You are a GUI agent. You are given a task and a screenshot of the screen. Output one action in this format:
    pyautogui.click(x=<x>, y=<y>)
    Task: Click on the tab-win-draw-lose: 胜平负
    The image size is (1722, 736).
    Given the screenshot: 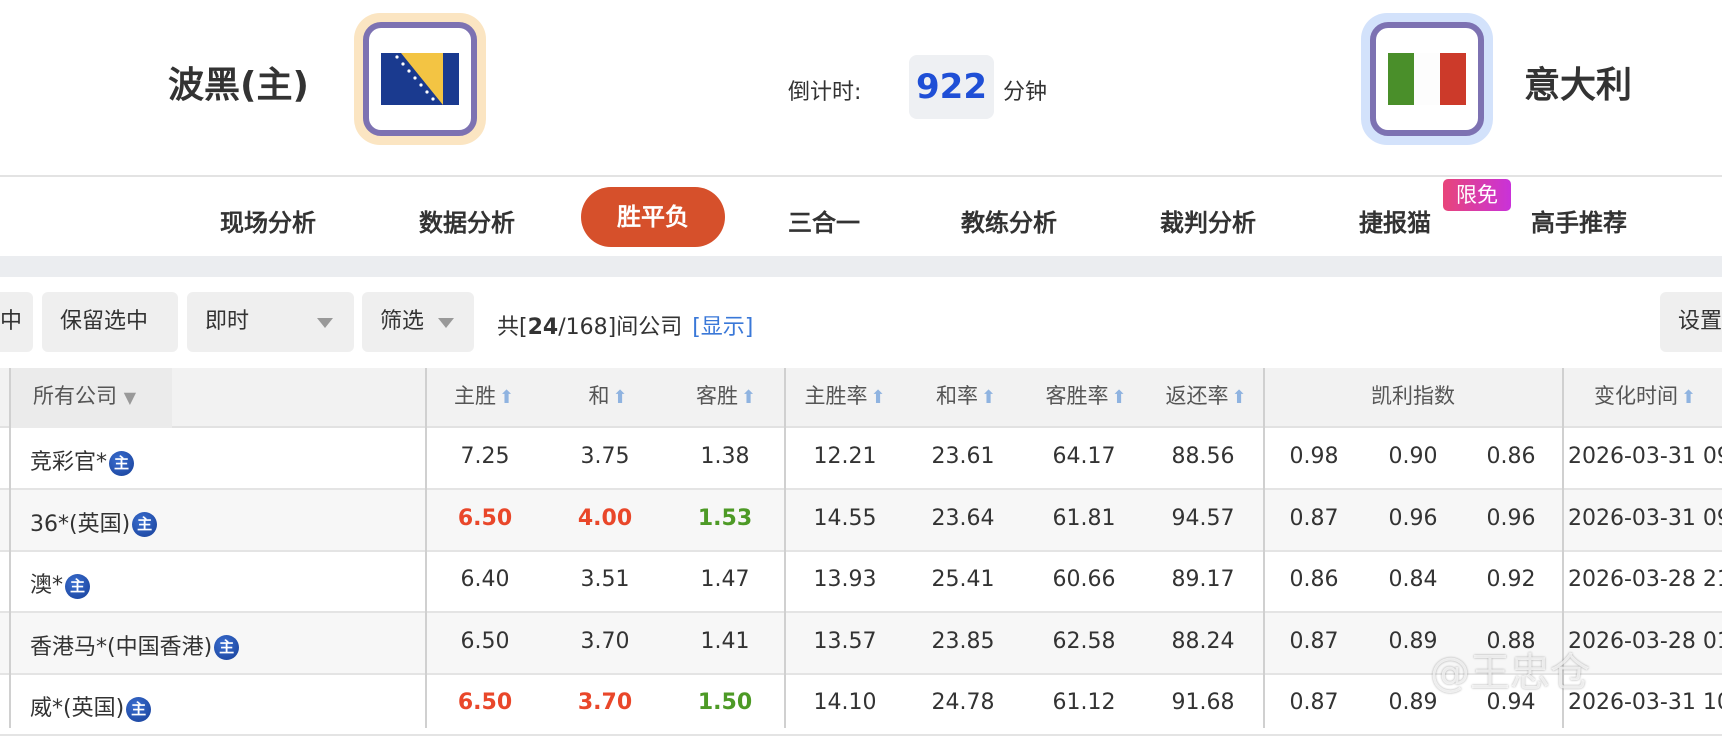 What is the action you would take?
    pyautogui.click(x=653, y=217)
    